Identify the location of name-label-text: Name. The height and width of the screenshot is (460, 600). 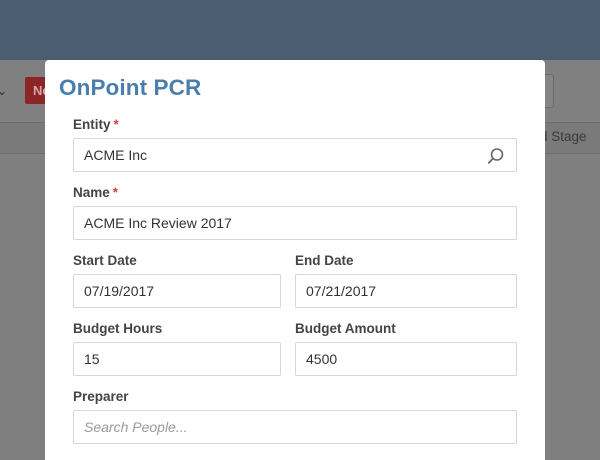
(91, 192).